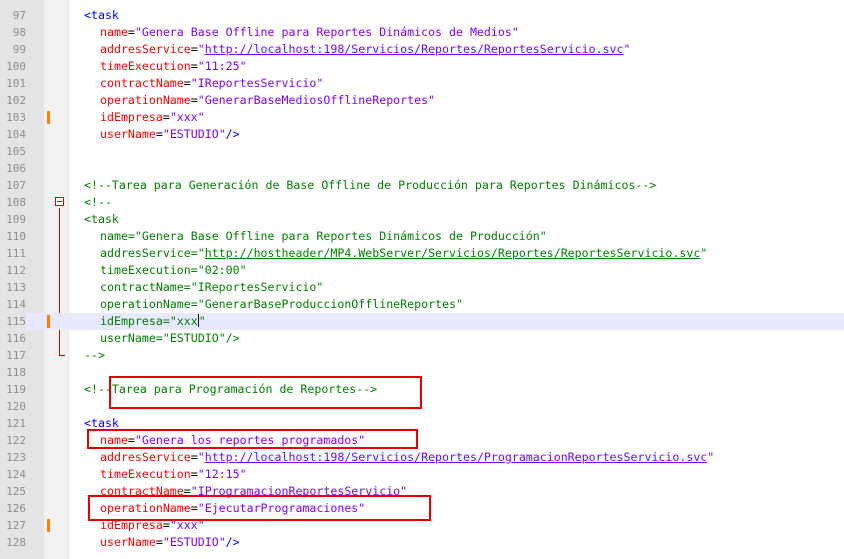 The height and width of the screenshot is (559, 844). What do you see at coordinates (422, 287) in the screenshot?
I see `code-line: 113 contractName="IReportesServicio"` at bounding box center [422, 287].